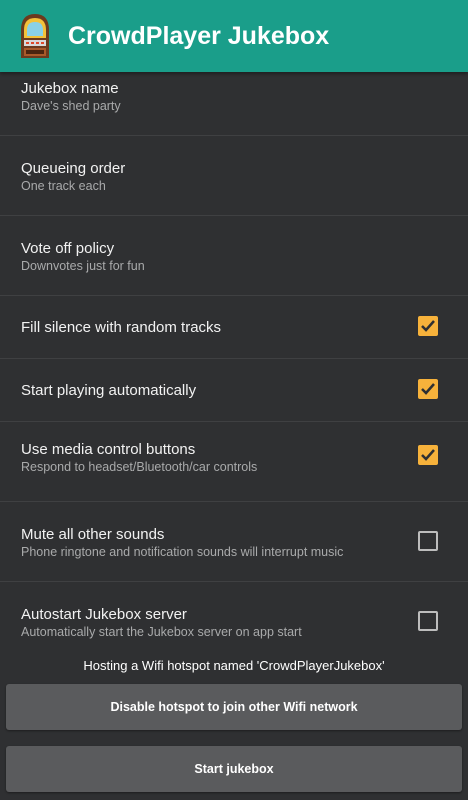 The image size is (468, 800). What do you see at coordinates (70, 88) in the screenshot?
I see `setting-title: Jukebox name` at bounding box center [70, 88].